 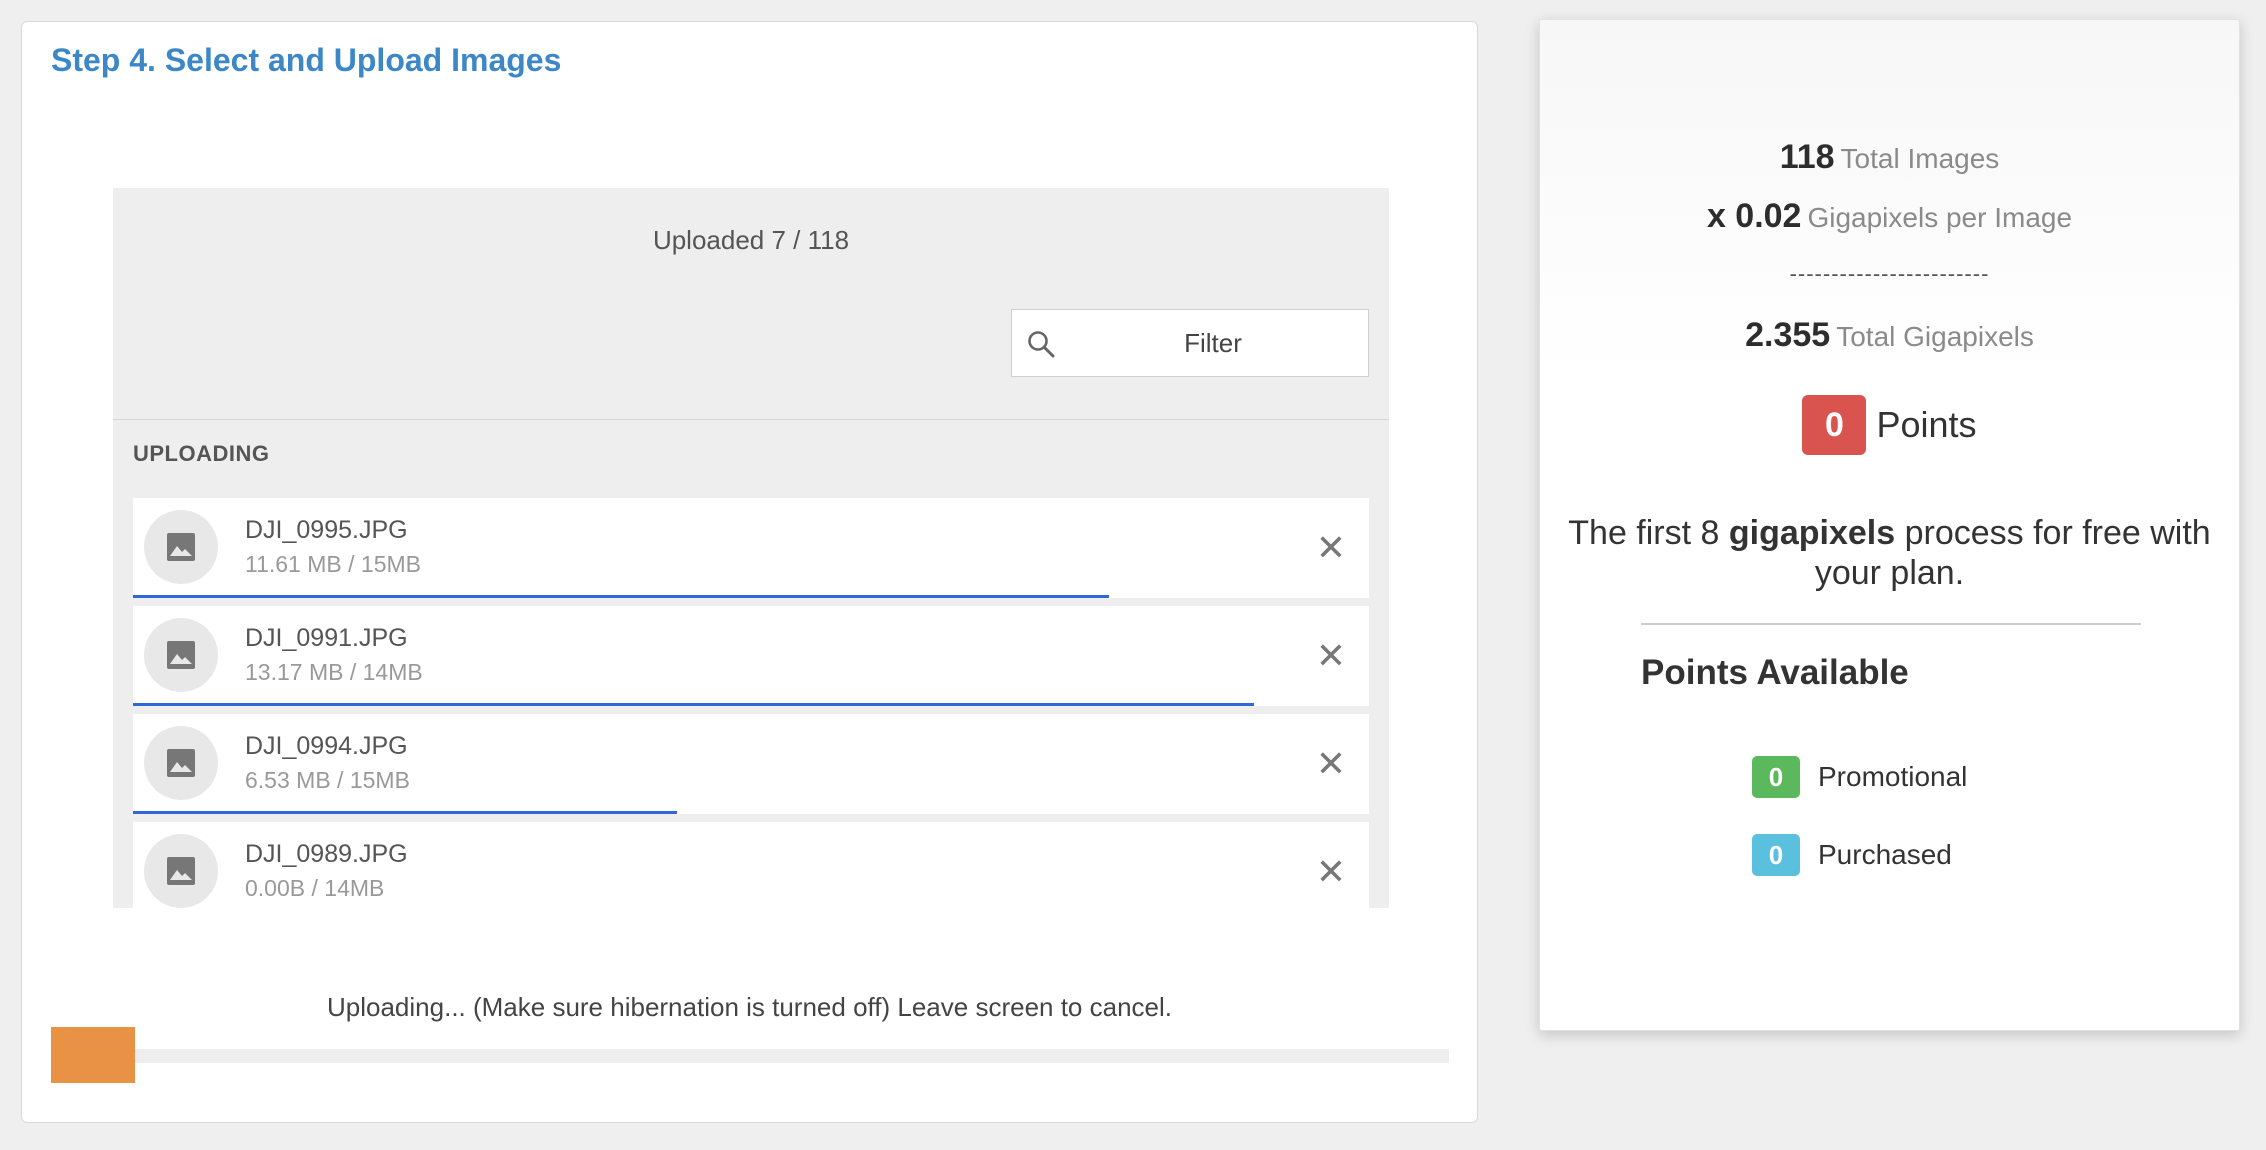 What do you see at coordinates (1041, 344) in the screenshot?
I see `search-icon` at bounding box center [1041, 344].